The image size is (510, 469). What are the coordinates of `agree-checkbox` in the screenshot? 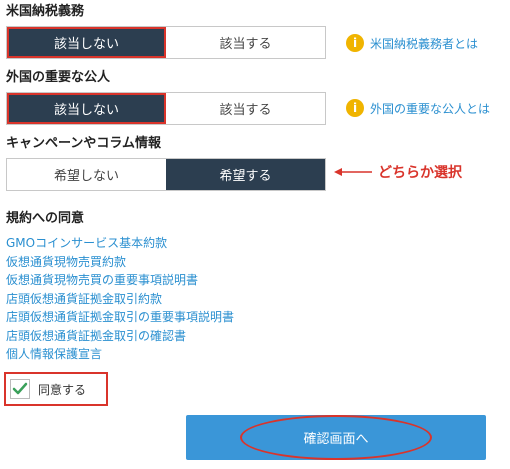 It's located at (20, 389).